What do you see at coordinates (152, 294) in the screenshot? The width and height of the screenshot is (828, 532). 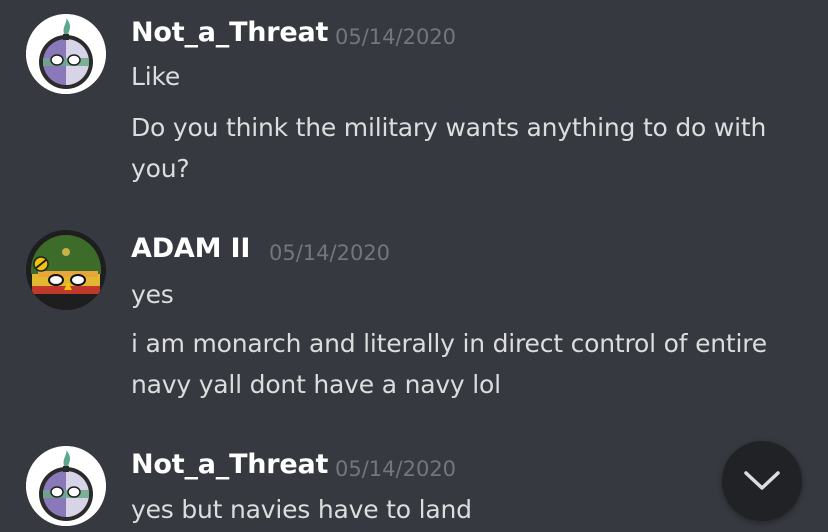 I see `message-text: yes` at bounding box center [152, 294].